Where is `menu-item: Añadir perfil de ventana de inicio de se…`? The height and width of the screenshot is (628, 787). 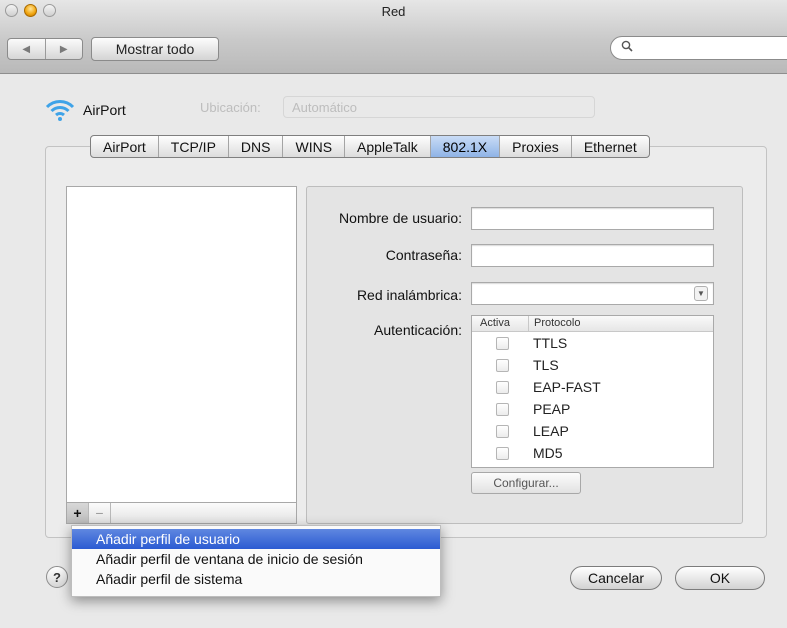
menu-item: Añadir perfil de ventana de inicio de se… is located at coordinates (256, 559).